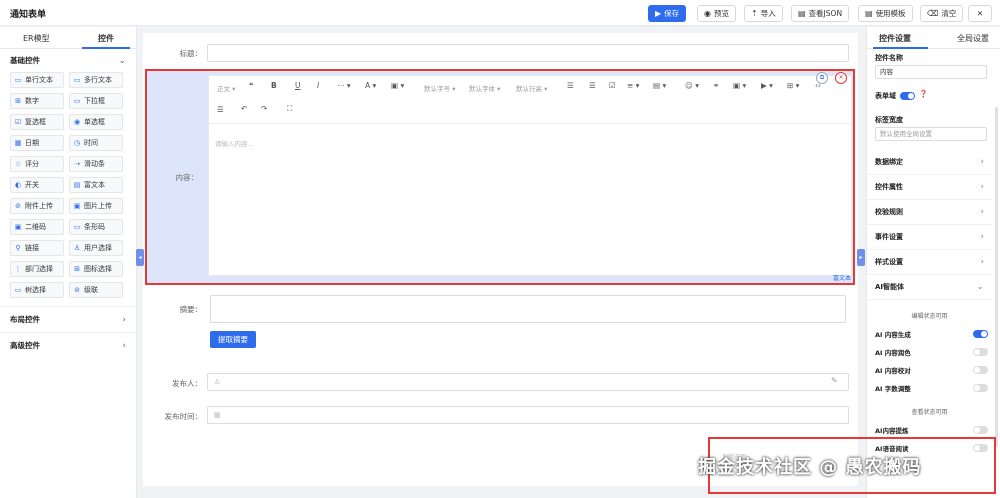  What do you see at coordinates (895, 38) in the screenshot?
I see `tab-control-settings: 控件设置` at bounding box center [895, 38].